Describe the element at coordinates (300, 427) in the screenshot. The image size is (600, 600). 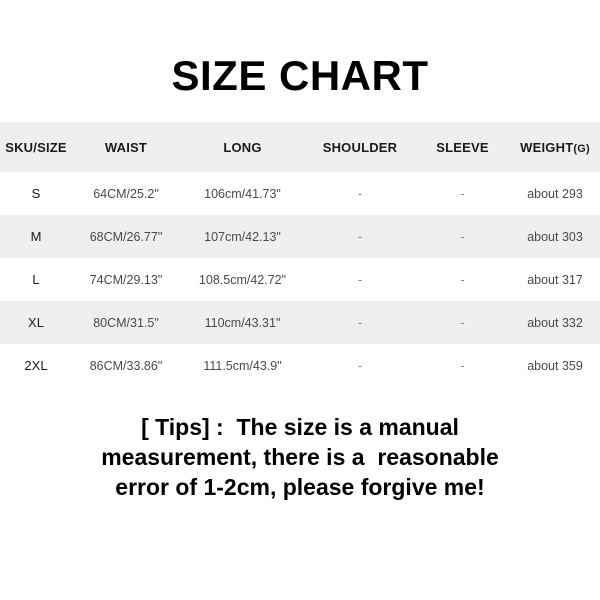
I see `tips-line-1: [ Tips] : The size is a manual` at that location.